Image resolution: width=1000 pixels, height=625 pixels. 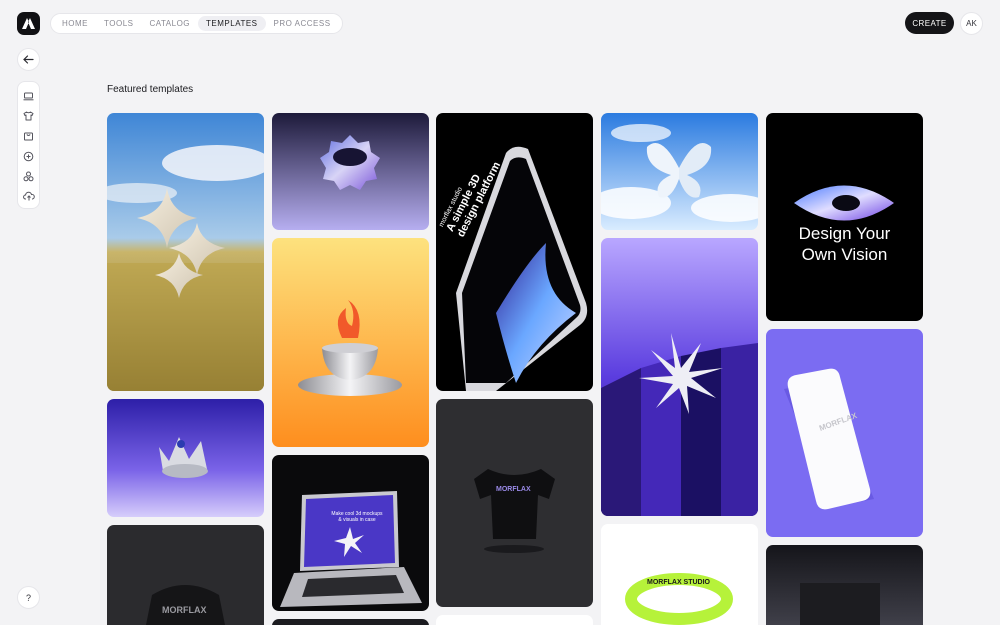 What do you see at coordinates (185, 252) in the screenshot?
I see `template-card-sparkle-field` at bounding box center [185, 252].